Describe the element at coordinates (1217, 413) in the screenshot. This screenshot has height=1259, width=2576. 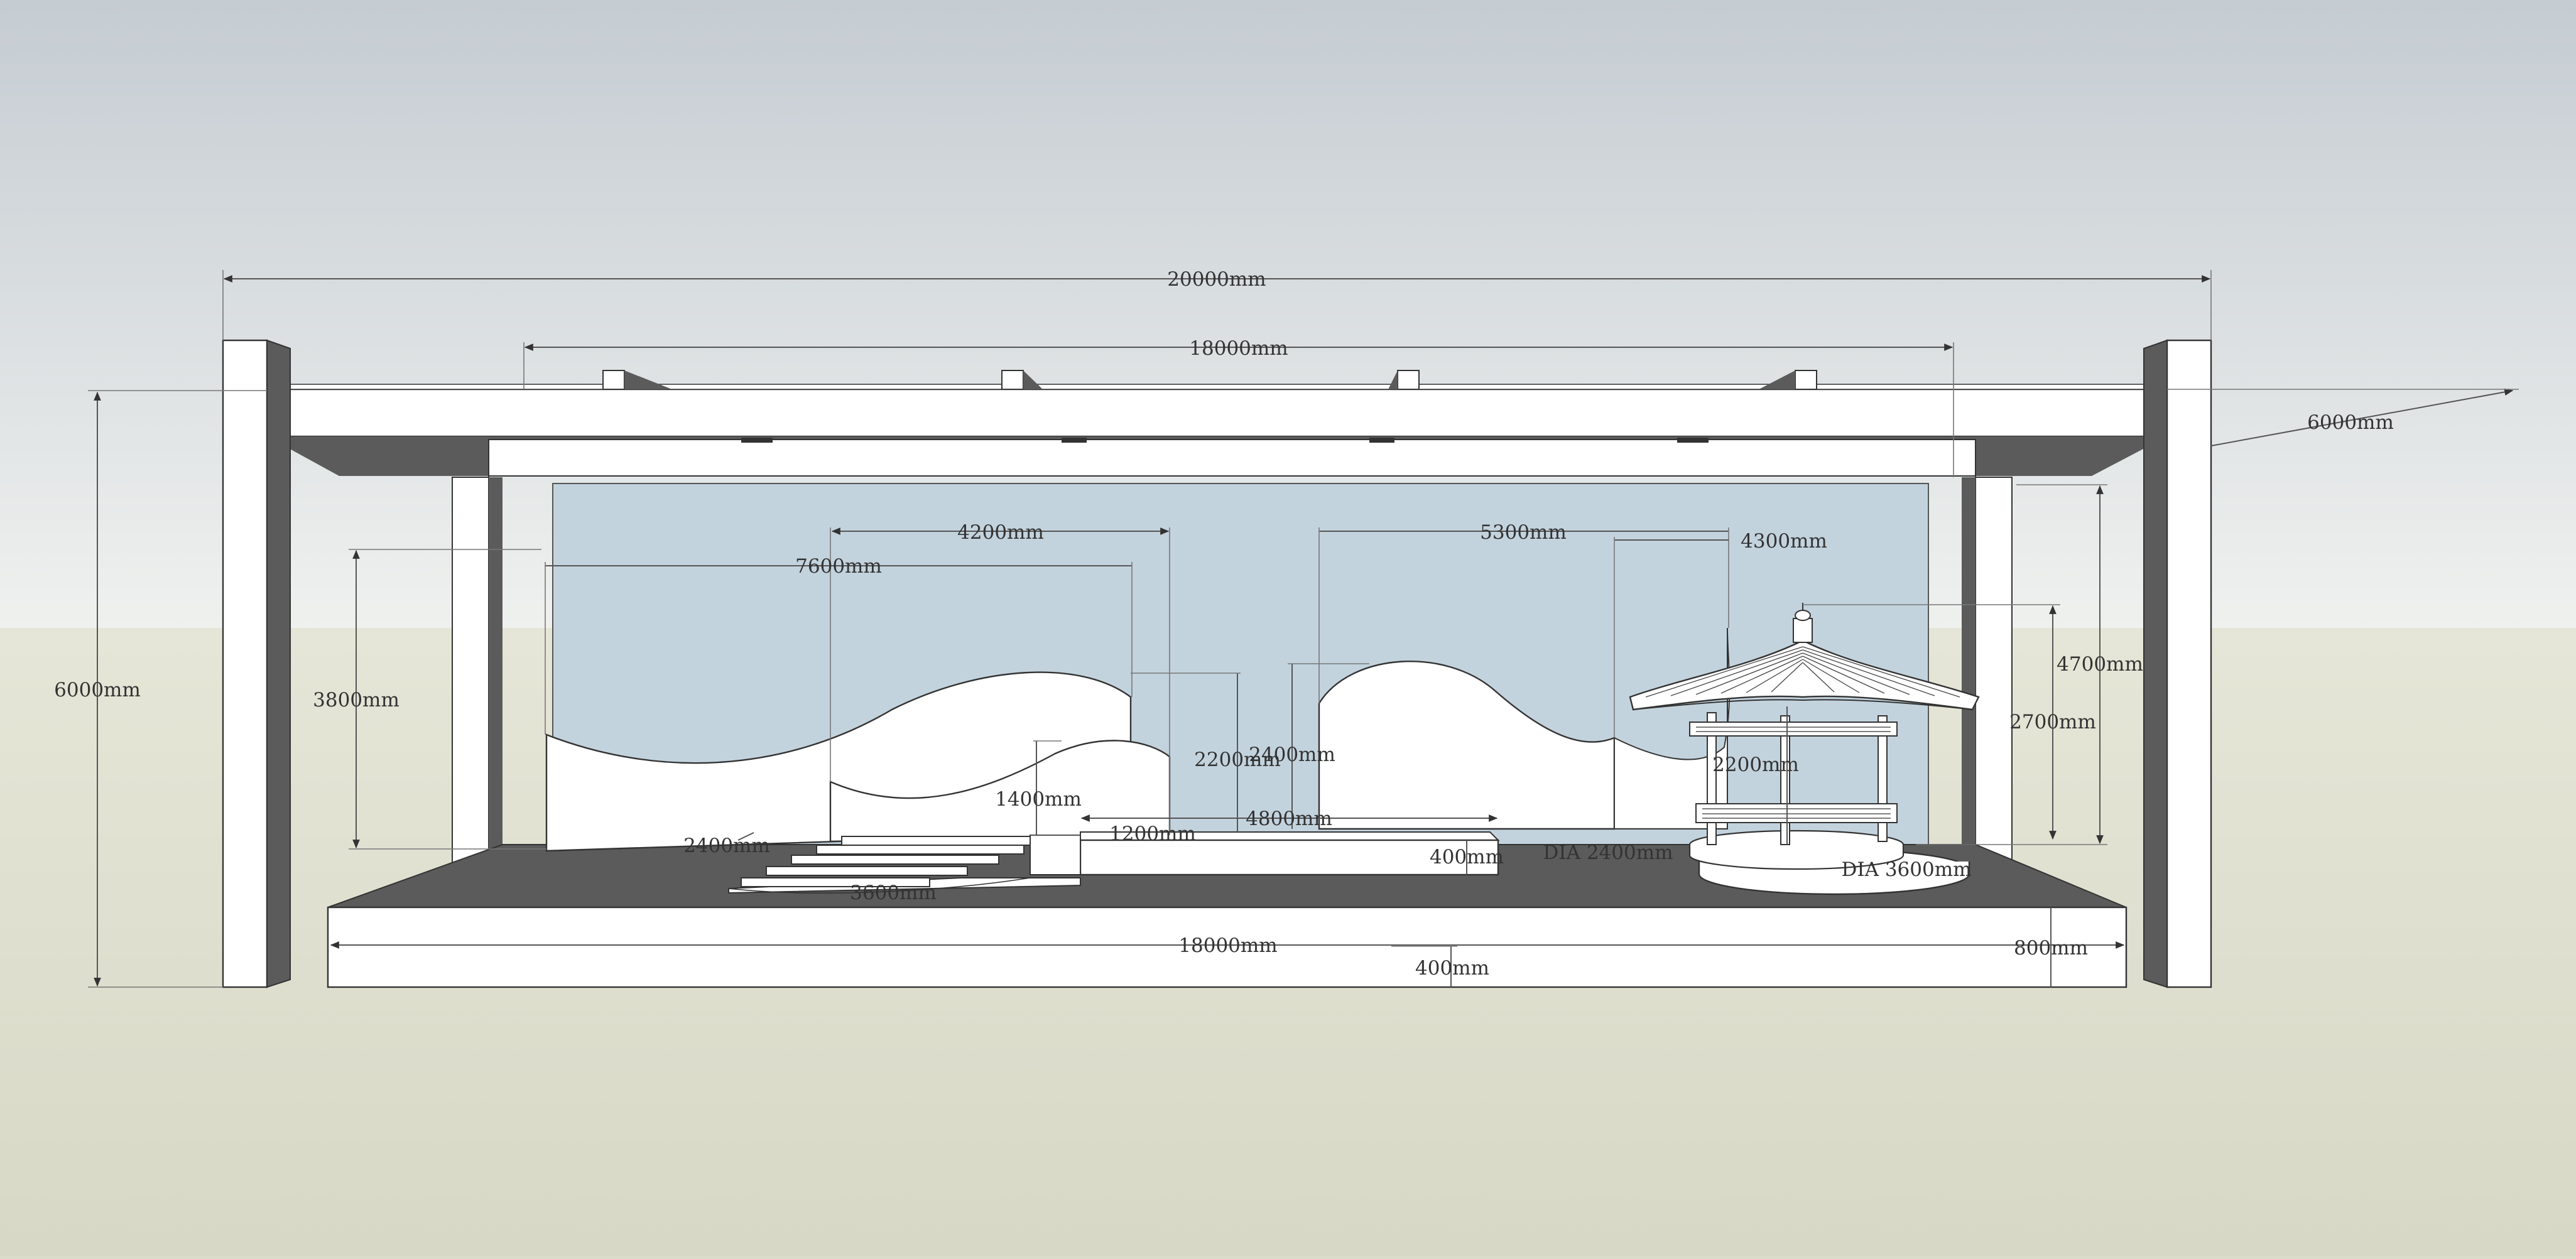
I see `roof-beam-front` at that location.